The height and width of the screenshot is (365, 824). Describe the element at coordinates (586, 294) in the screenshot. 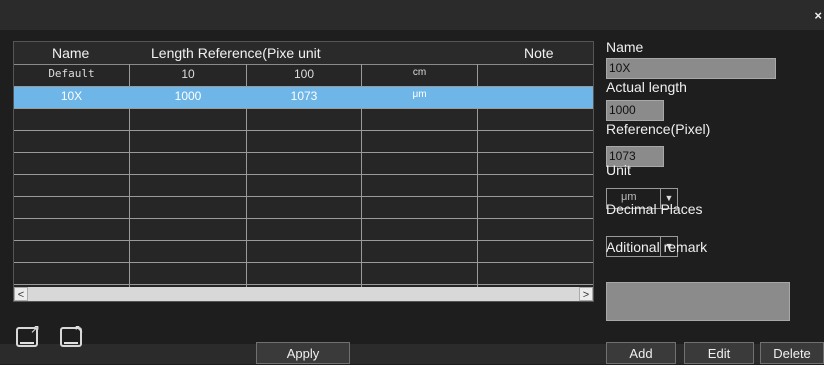

I see `scroll-right-icon: >` at that location.